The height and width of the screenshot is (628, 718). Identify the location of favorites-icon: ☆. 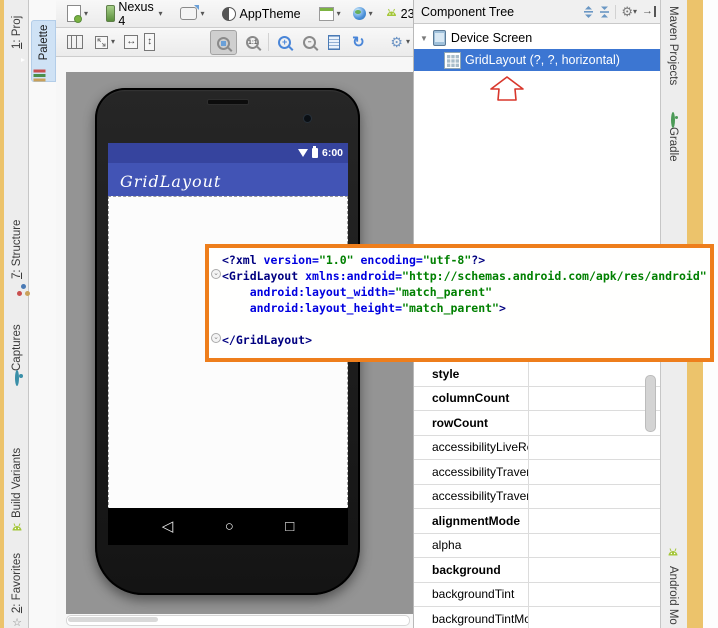
(16, 622).